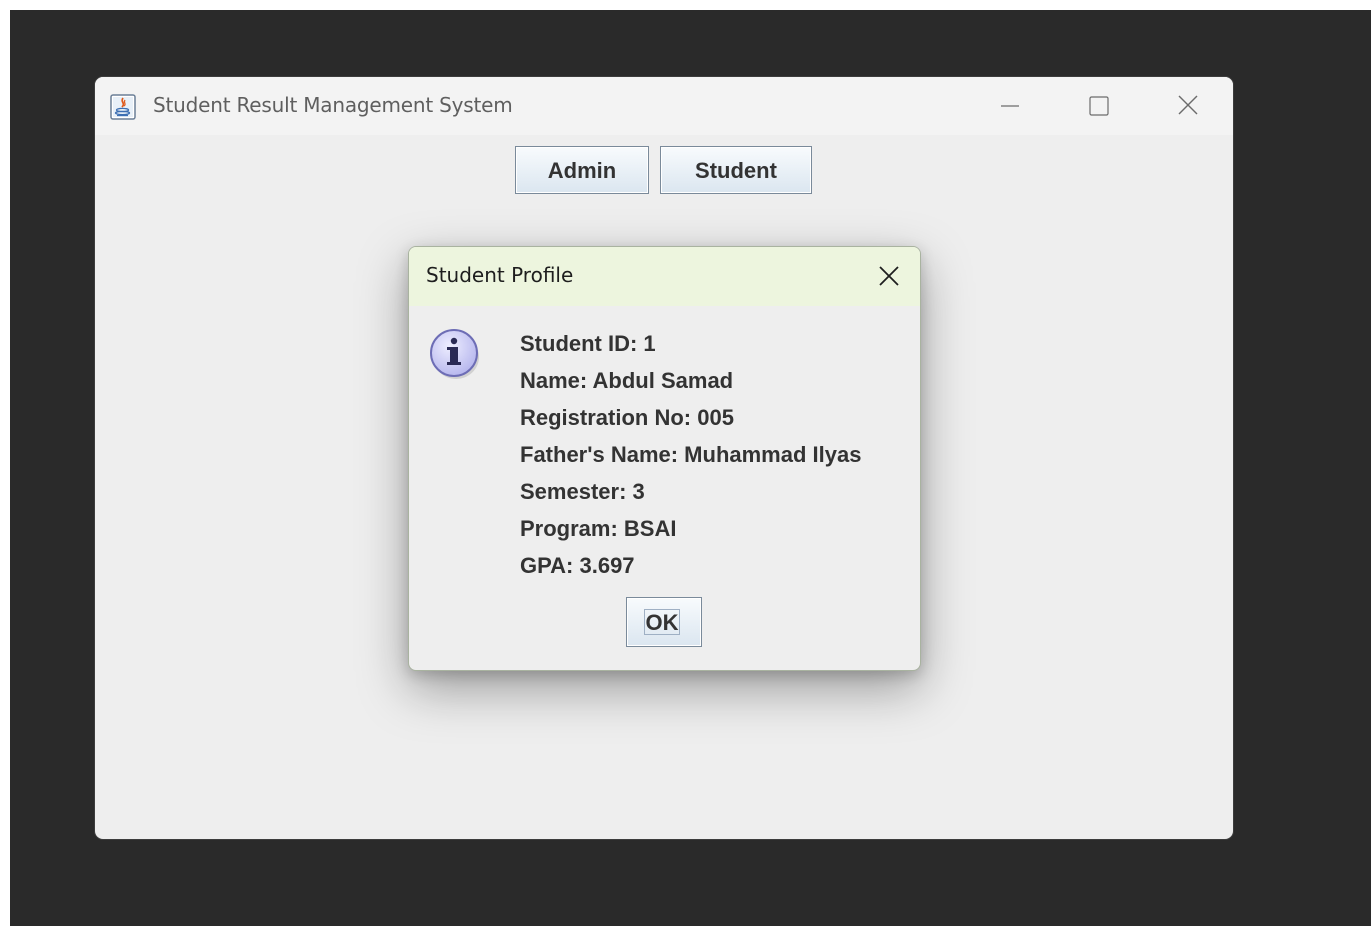 Image resolution: width=1371 pixels, height=930 pixels. Describe the element at coordinates (456, 354) in the screenshot. I see `info-icon` at that location.